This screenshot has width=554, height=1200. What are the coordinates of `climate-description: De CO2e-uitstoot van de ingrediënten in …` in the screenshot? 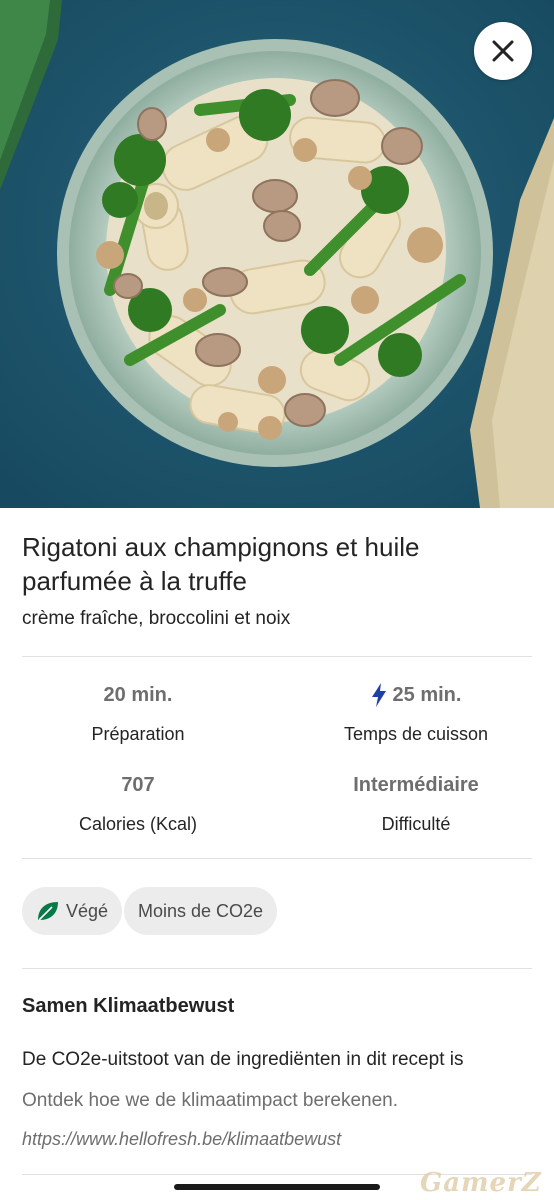 It's located at (243, 1059).